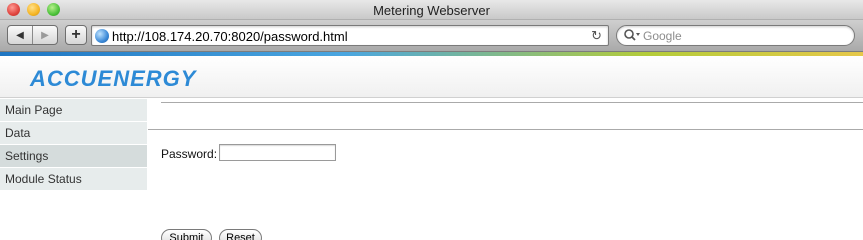 The image size is (863, 240). What do you see at coordinates (662, 36) in the screenshot?
I see `search-placeholder: Google` at bounding box center [662, 36].